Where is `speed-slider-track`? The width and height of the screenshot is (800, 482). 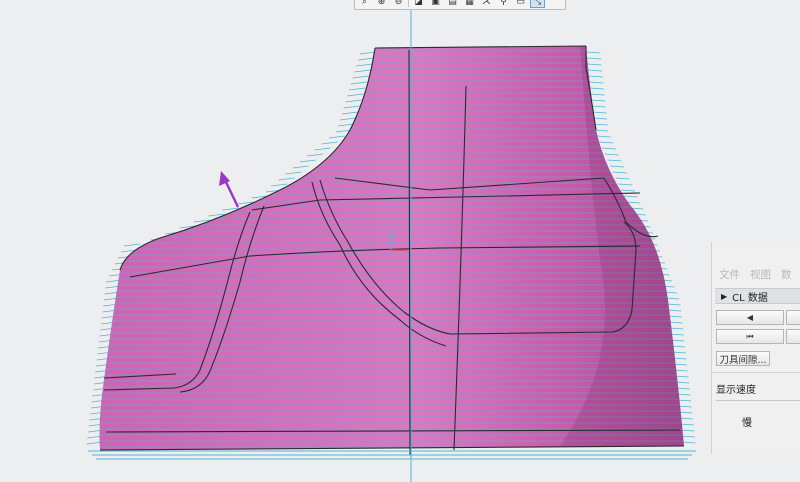 speed-slider-track is located at coordinates (758, 400).